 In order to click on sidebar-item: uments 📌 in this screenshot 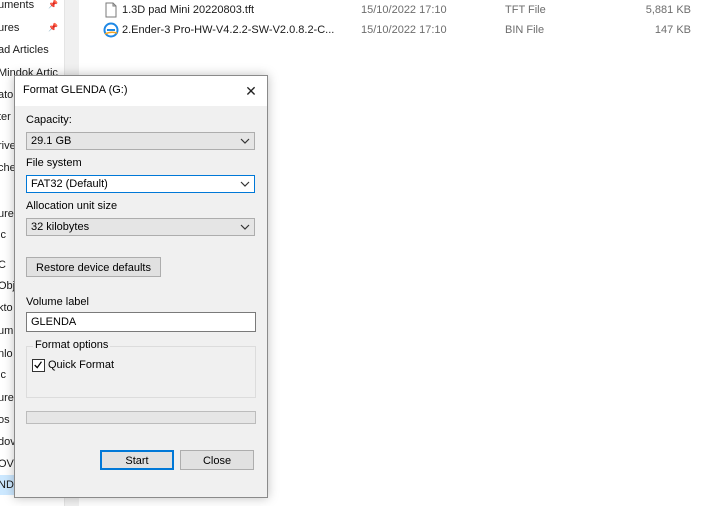, I will do `click(29, 7)`.